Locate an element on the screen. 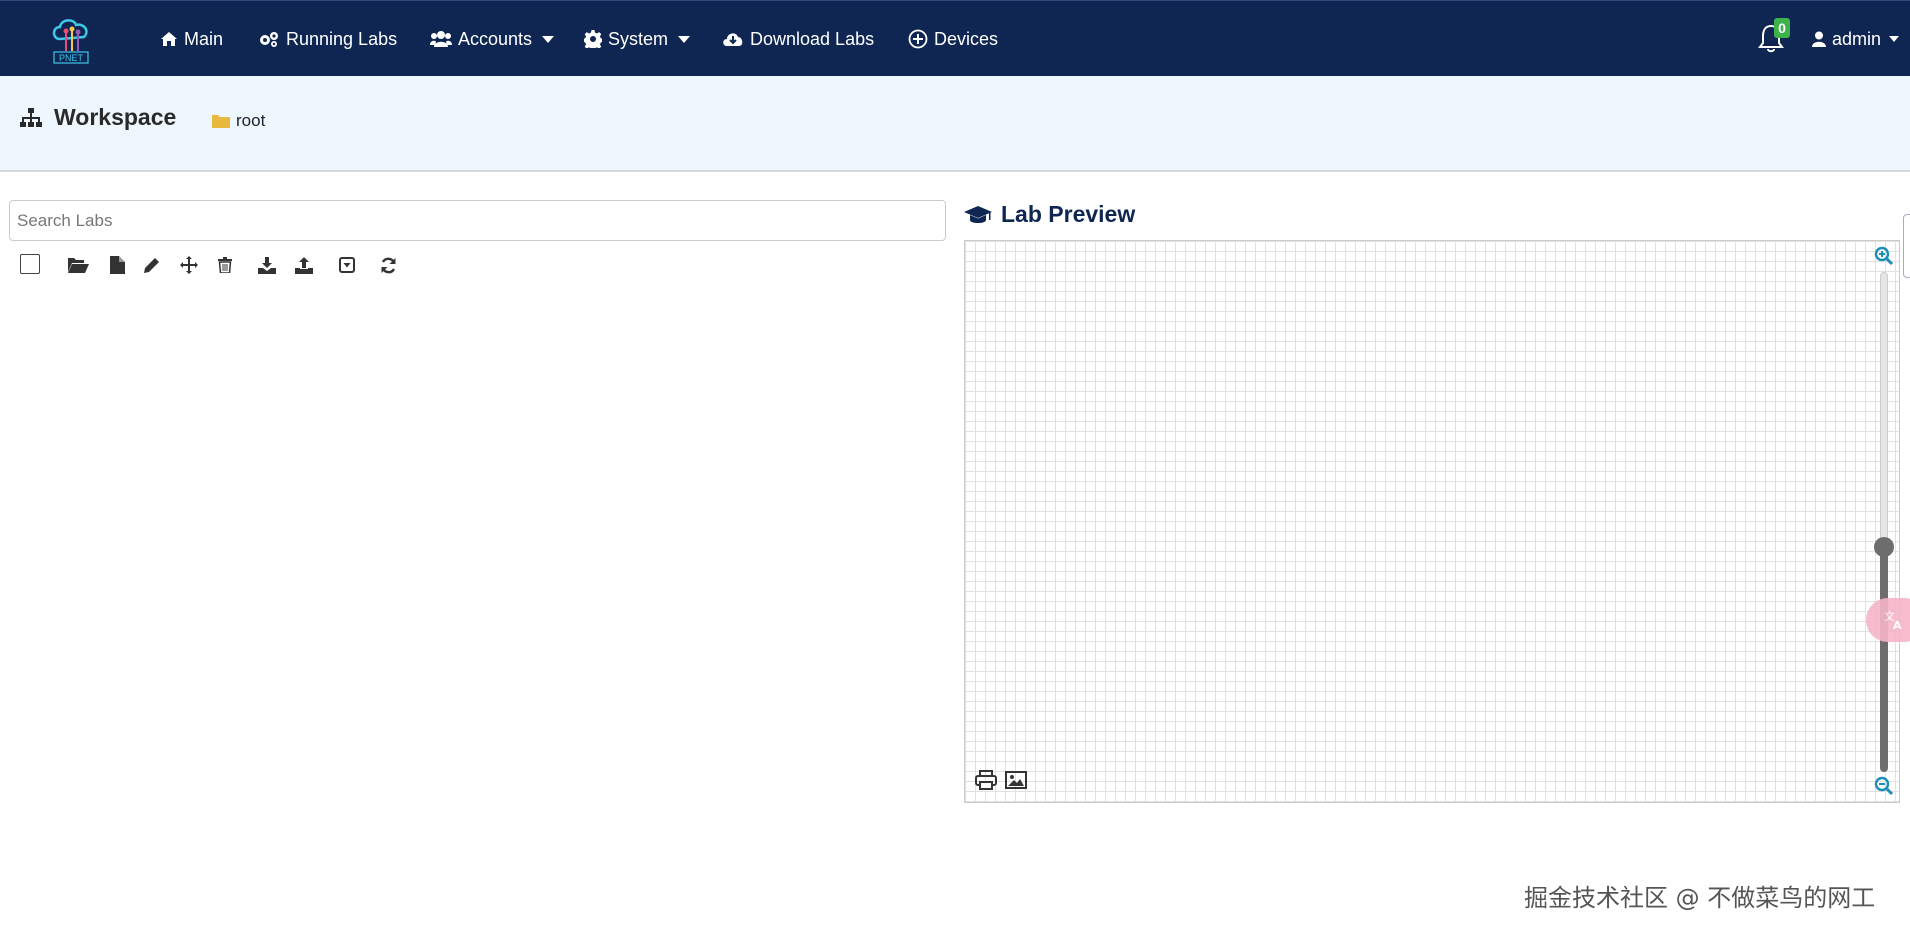 The width and height of the screenshot is (1910, 933). import-button is located at coordinates (267, 265).